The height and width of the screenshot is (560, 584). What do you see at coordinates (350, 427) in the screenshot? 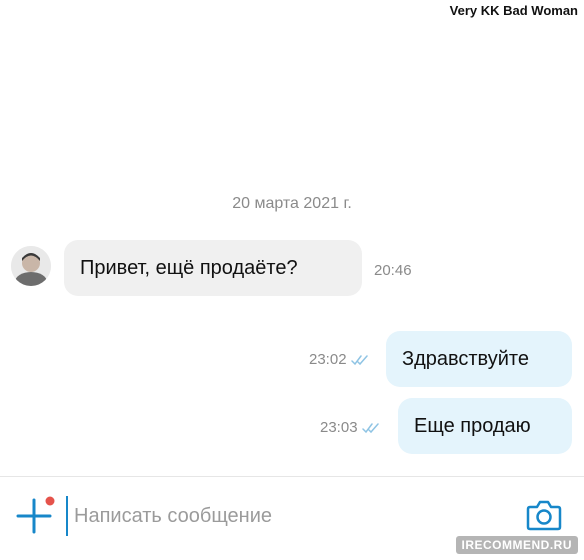
I see `message-time: 23:03` at bounding box center [350, 427].